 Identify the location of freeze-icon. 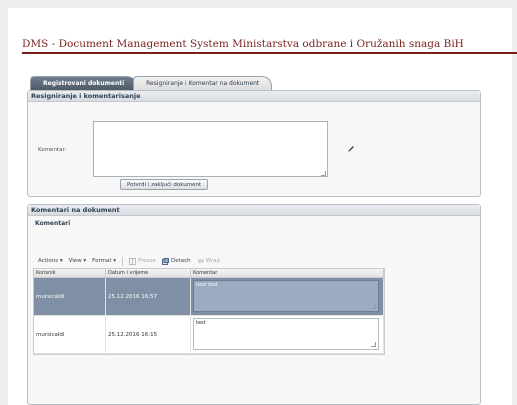
(133, 261).